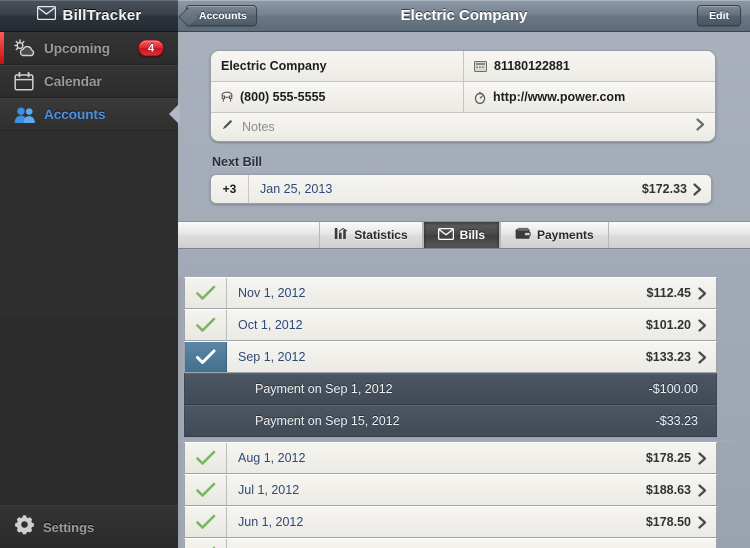  I want to click on table-row: Jun 1, 2012 $178.50, so click(450, 522).